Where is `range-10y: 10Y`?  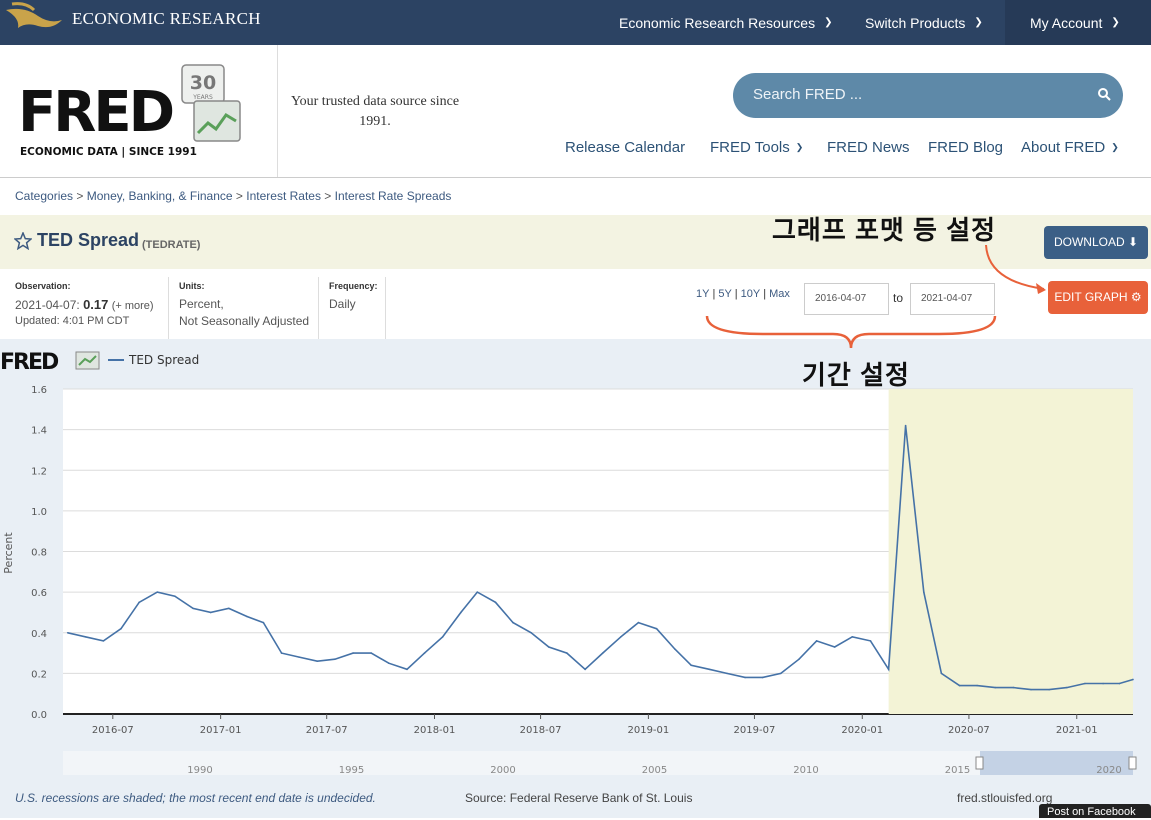 range-10y: 10Y is located at coordinates (751, 294).